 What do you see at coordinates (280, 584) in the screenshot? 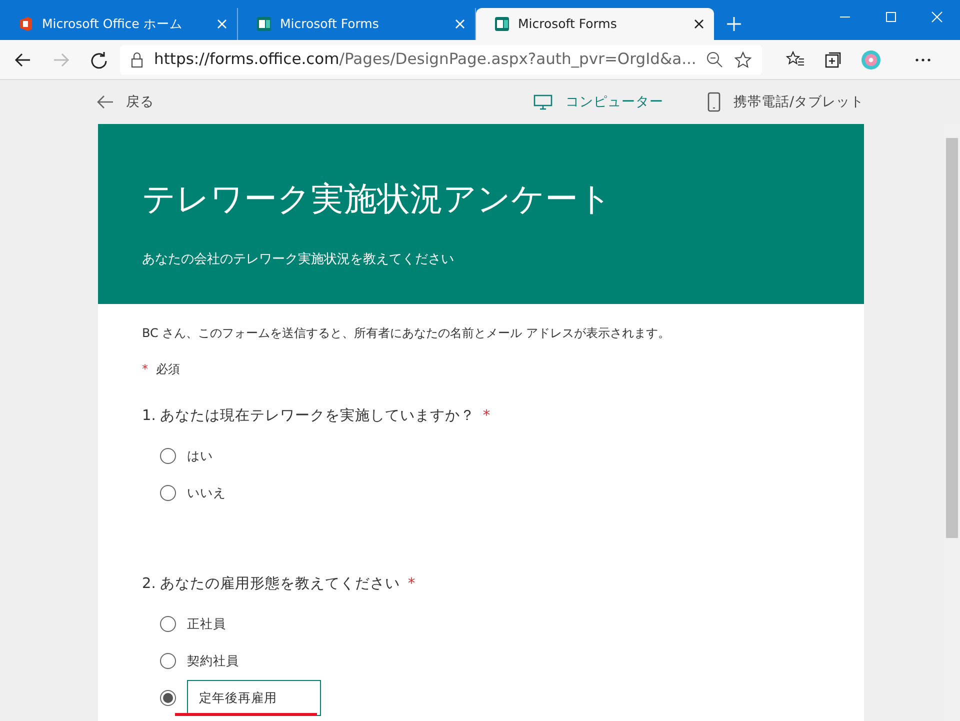
I see `question-text: あなたの雇用形態を教えてください` at bounding box center [280, 584].